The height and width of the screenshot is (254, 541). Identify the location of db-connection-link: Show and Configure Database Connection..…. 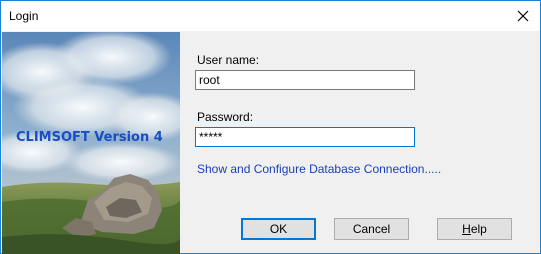
(319, 169).